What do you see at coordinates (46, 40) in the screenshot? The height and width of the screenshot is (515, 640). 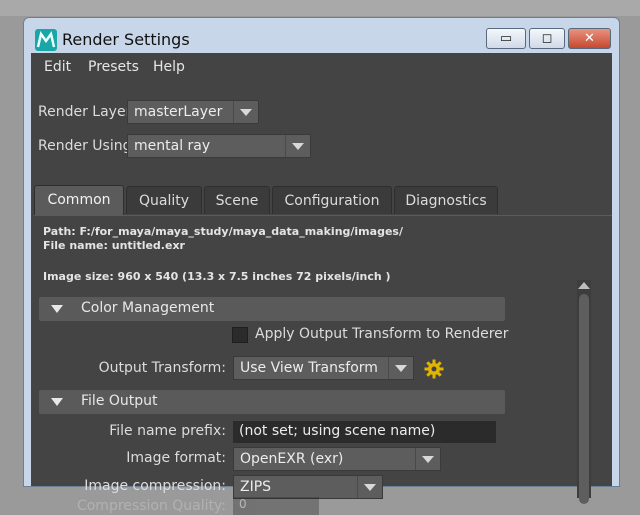 I see `maya-app-icon` at bounding box center [46, 40].